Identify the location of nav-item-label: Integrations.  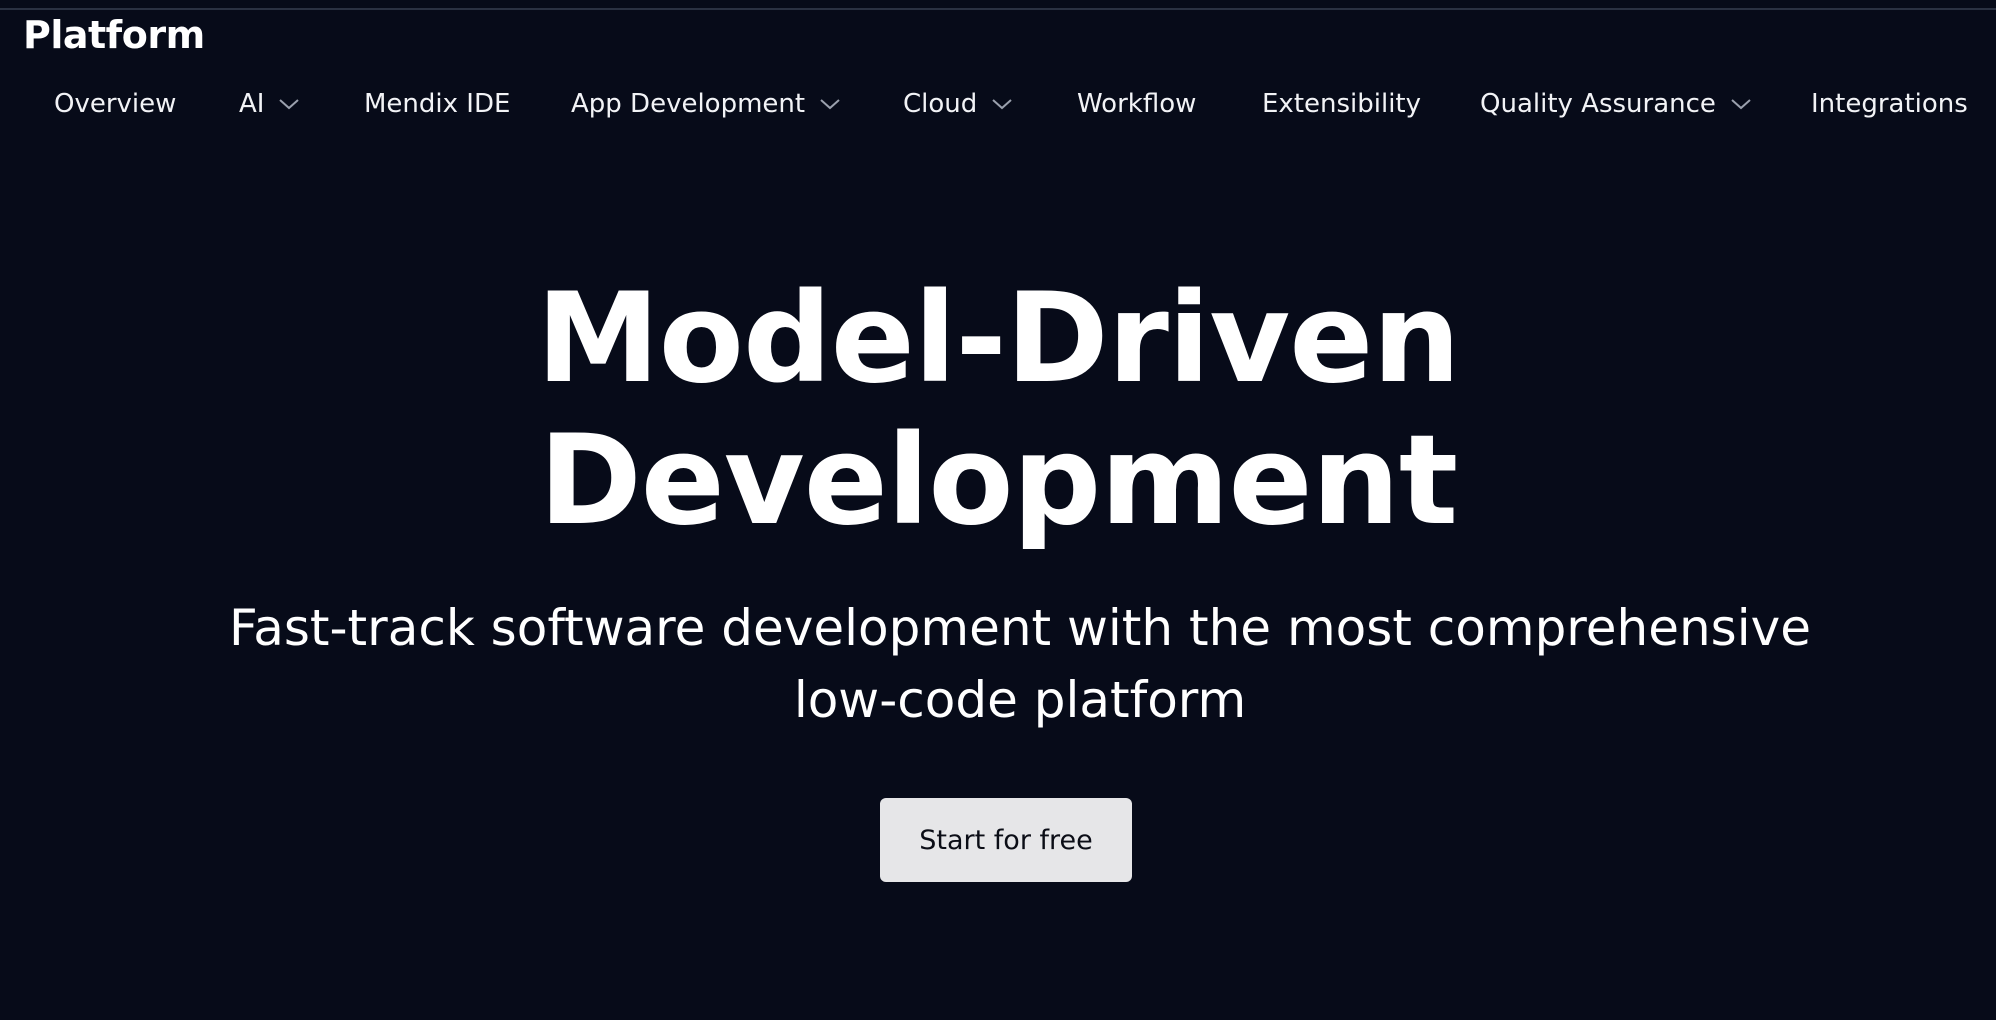
(1889, 104).